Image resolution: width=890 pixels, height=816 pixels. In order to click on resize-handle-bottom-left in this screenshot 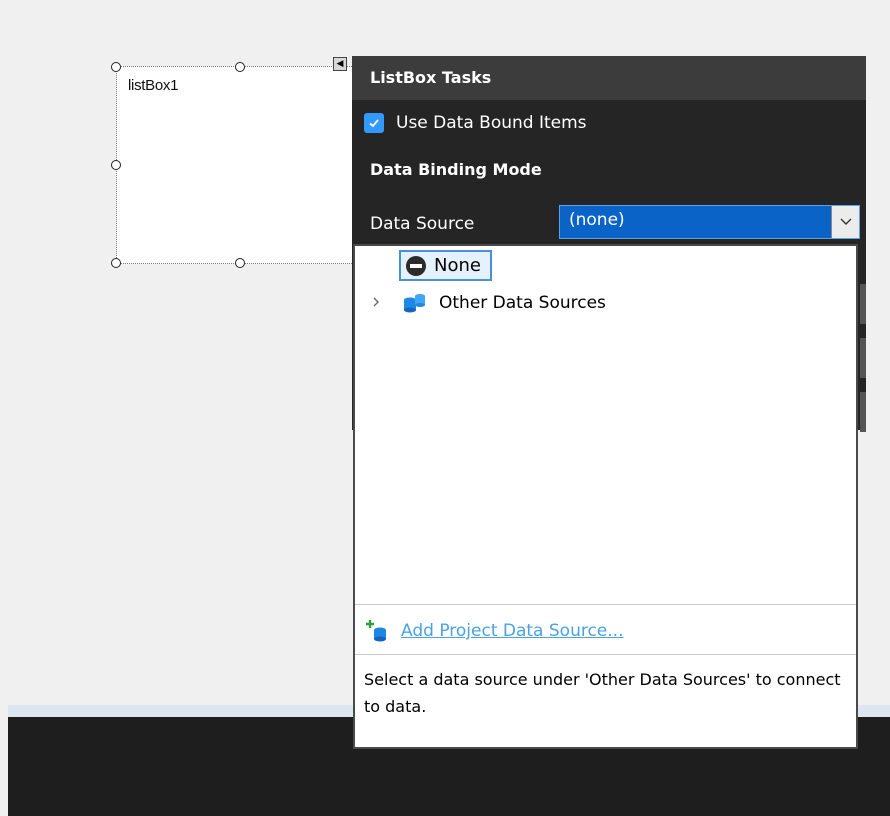, I will do `click(116, 263)`.